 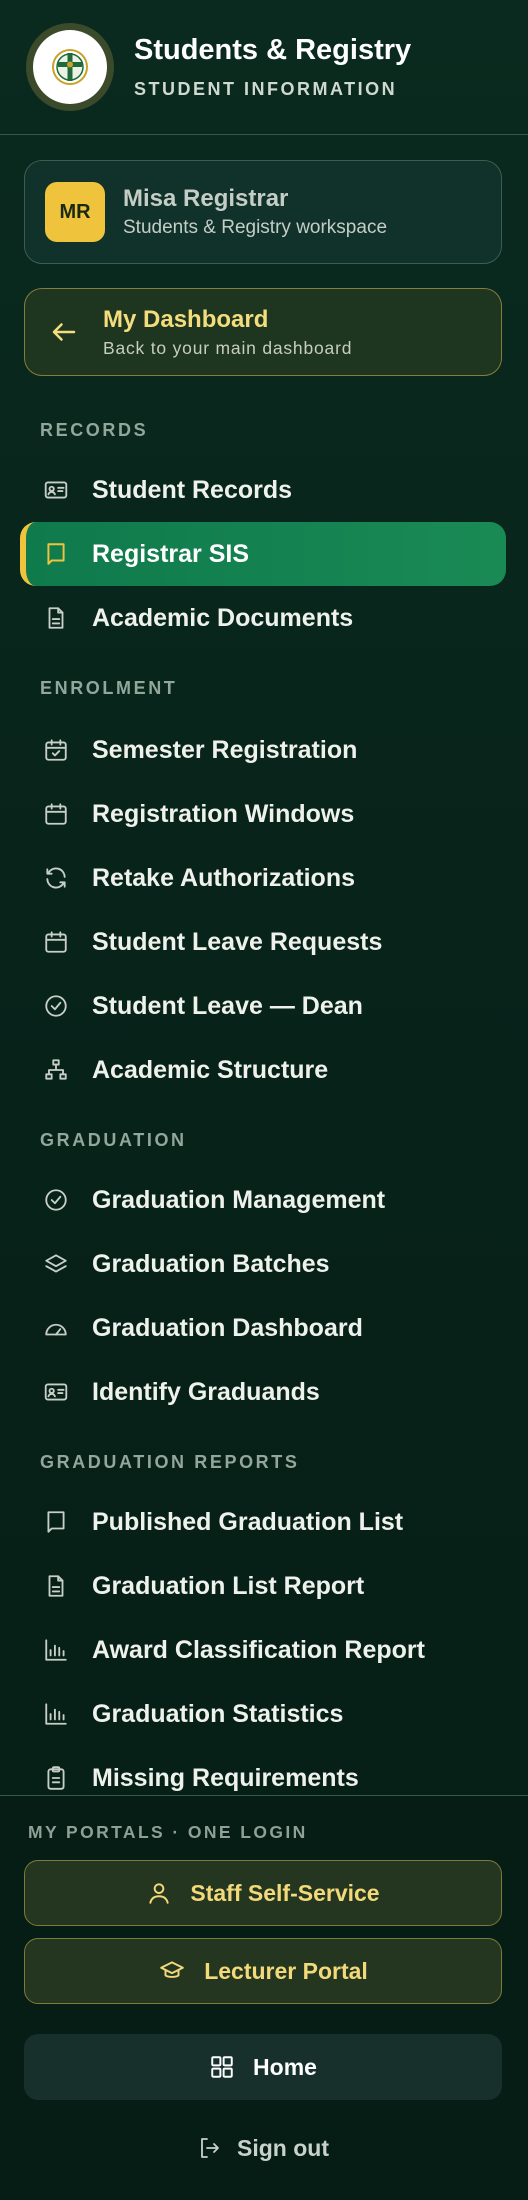 I want to click on nav-item-semester-registration: Semester Registration, so click(x=263, y=750).